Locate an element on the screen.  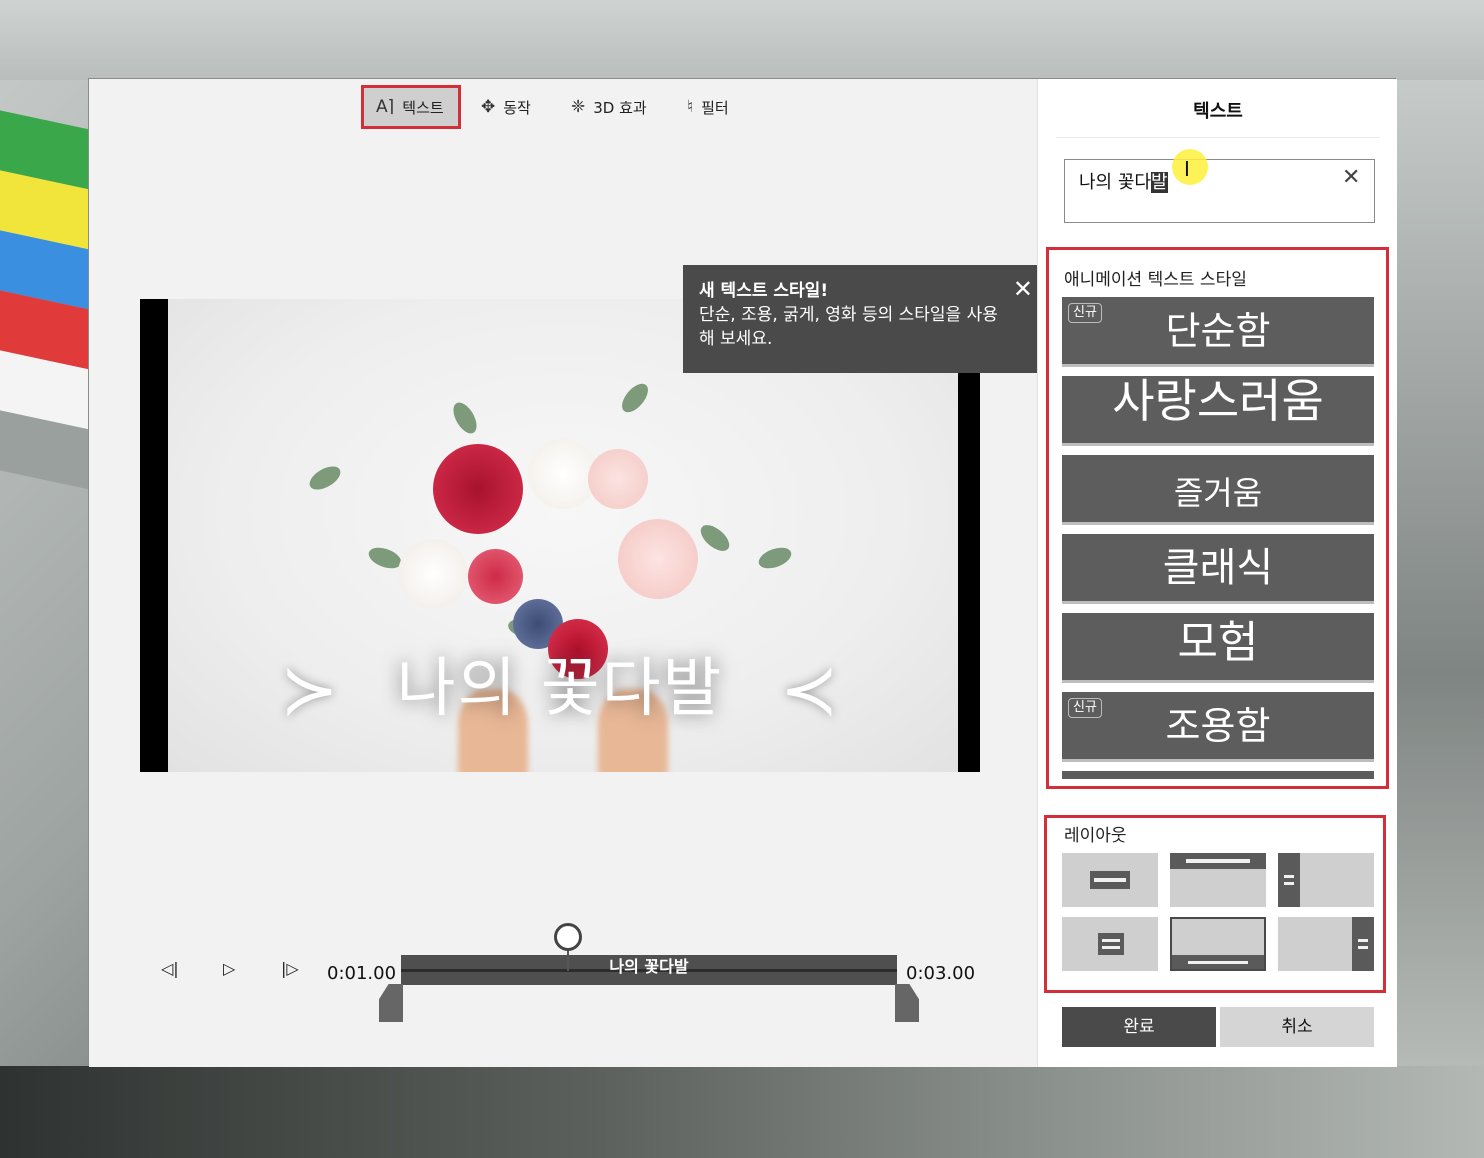
cancel-button: 취소 is located at coordinates (1297, 1027).